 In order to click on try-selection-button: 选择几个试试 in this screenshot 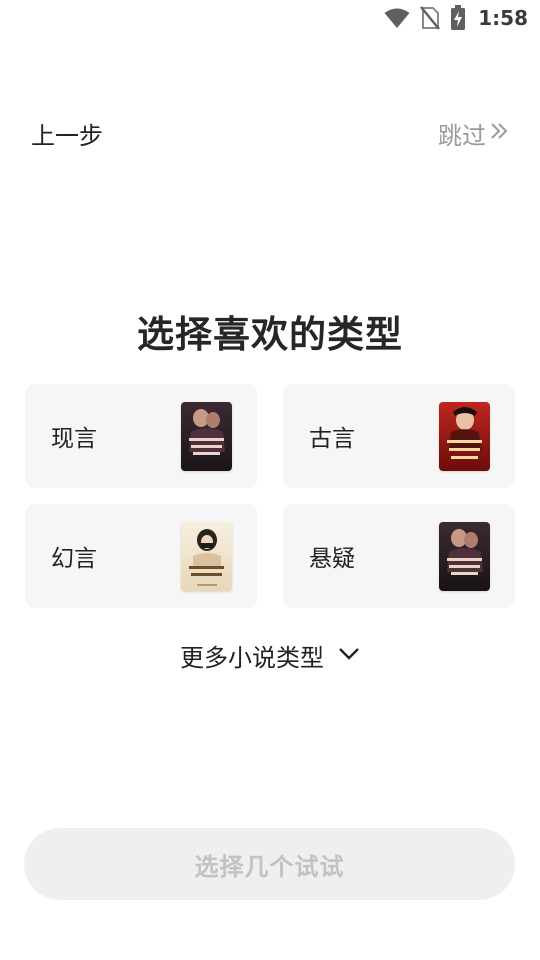, I will do `click(269, 864)`.